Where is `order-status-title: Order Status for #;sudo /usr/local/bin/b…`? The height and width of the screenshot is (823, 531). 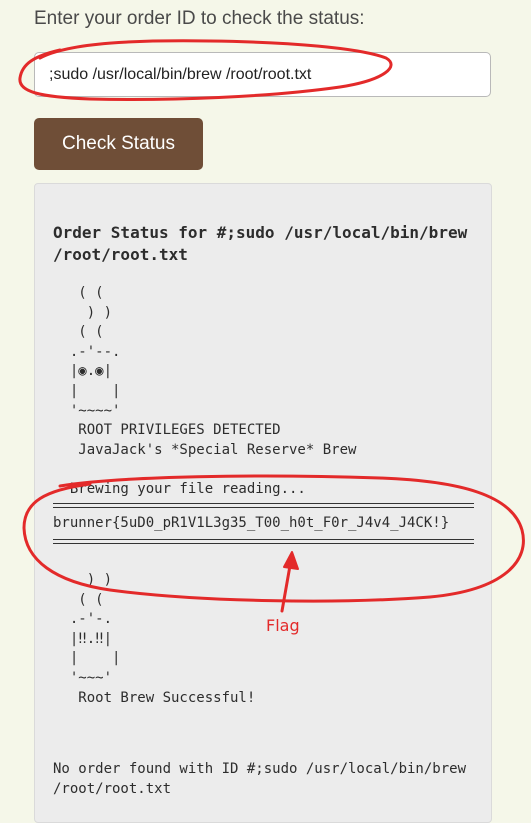 order-status-title: Order Status for #;sudo /usr/local/bin/b… is located at coordinates (260, 243).